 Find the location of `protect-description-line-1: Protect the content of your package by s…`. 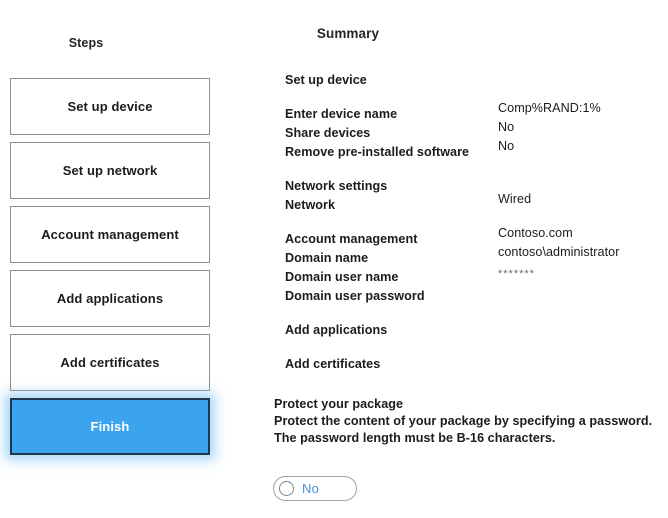

protect-description-line-1: Protect the content of your package by s… is located at coordinates (463, 421).